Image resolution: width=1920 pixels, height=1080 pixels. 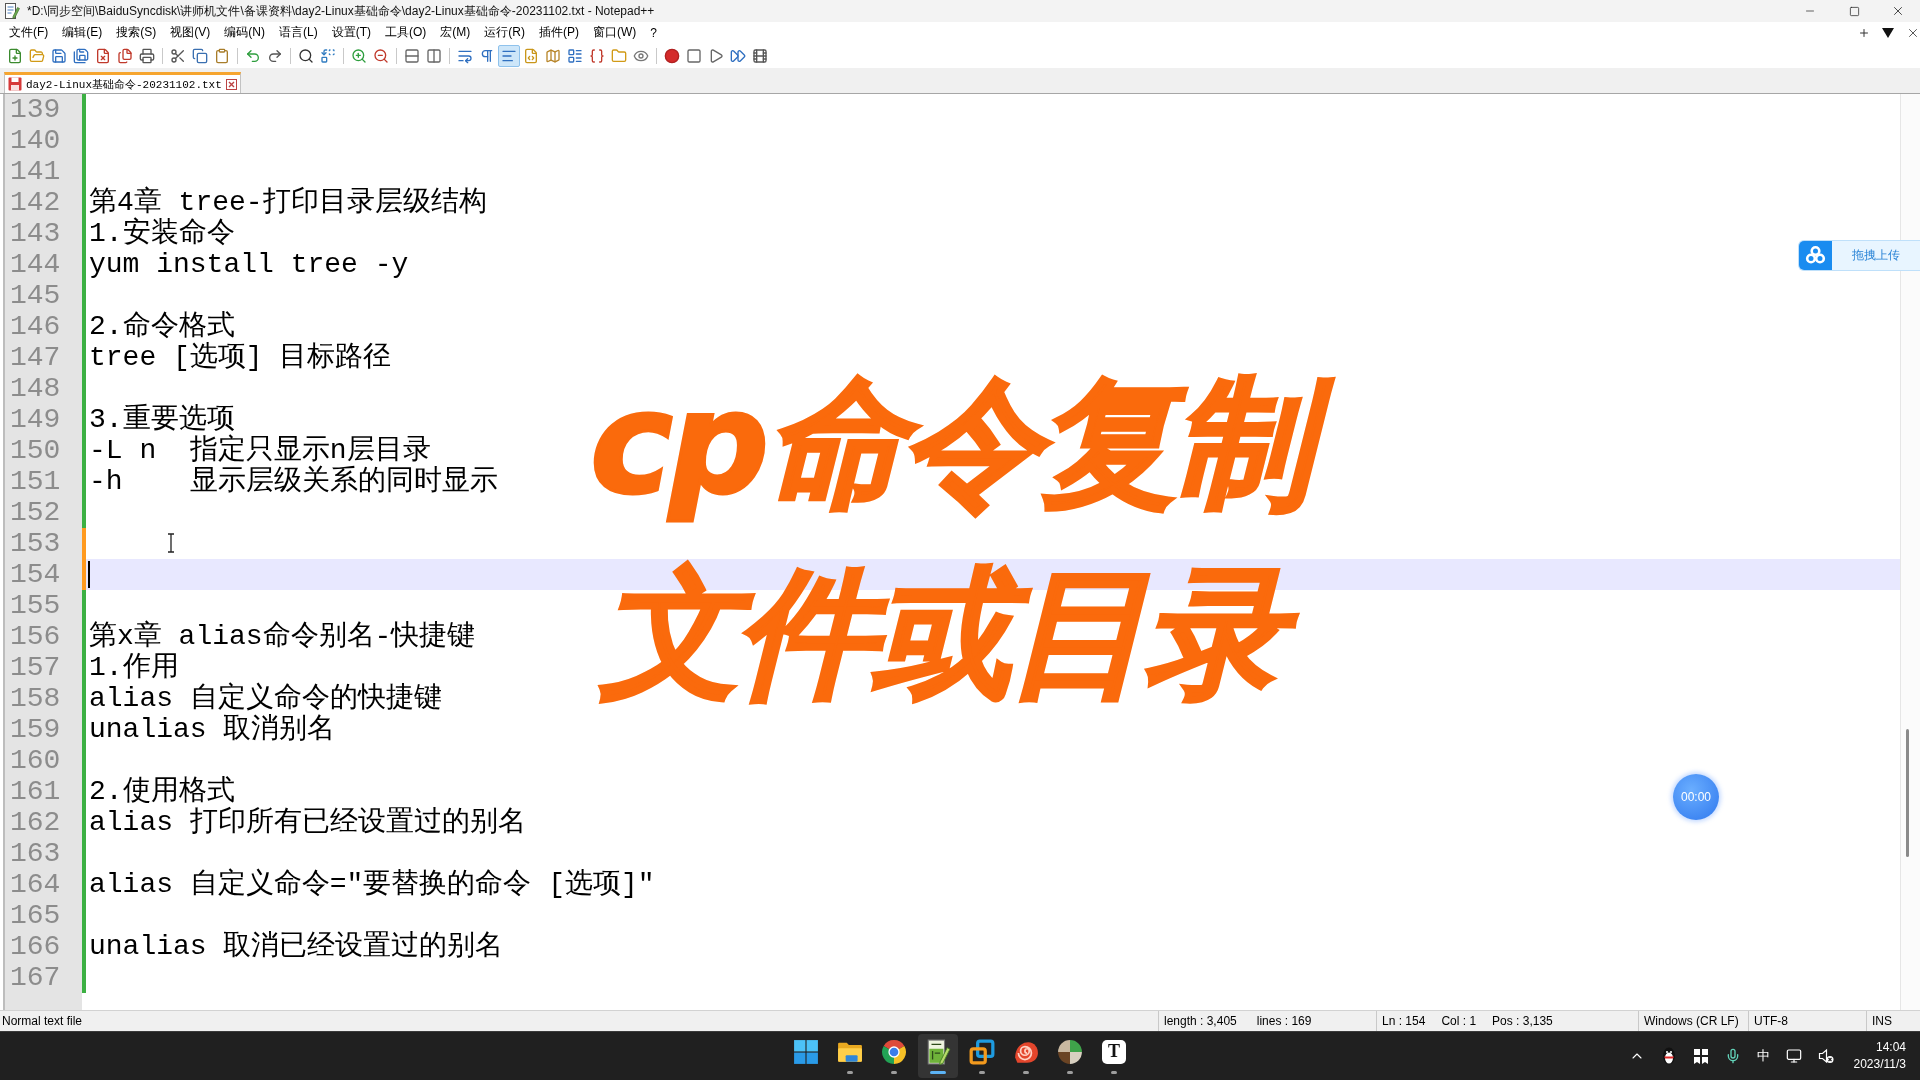 I want to click on columns-icon, so click(x=434, y=55).